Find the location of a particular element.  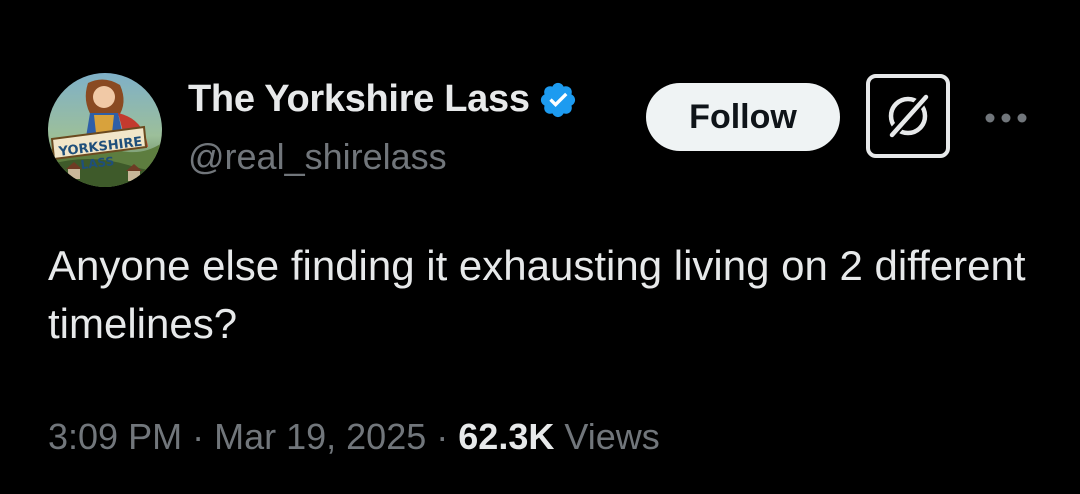

views-label: Views is located at coordinates (612, 436).